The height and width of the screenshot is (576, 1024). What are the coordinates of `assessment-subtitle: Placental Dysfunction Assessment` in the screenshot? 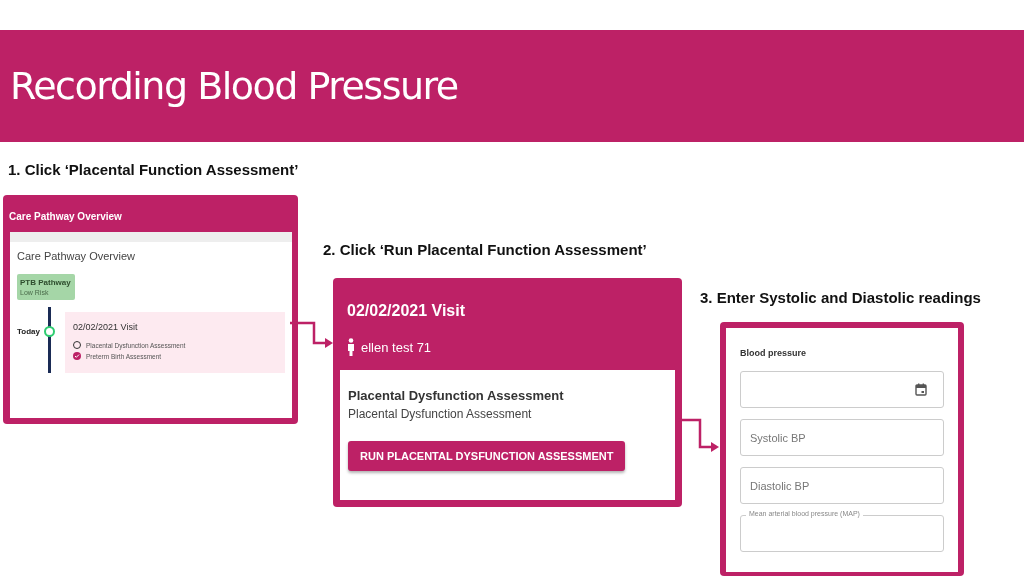 It's located at (440, 414).